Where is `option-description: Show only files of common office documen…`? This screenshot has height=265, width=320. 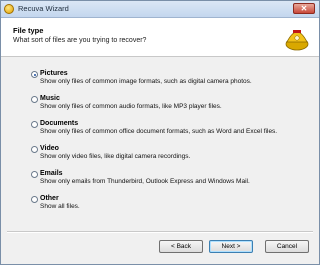 option-description: Show only files of common office documen… is located at coordinates (159, 131).